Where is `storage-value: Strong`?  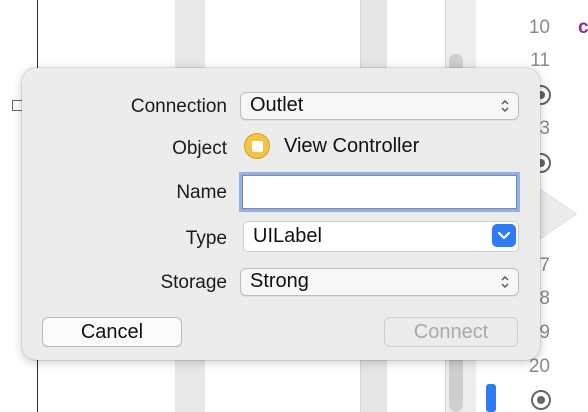
storage-value: Strong is located at coordinates (279, 281).